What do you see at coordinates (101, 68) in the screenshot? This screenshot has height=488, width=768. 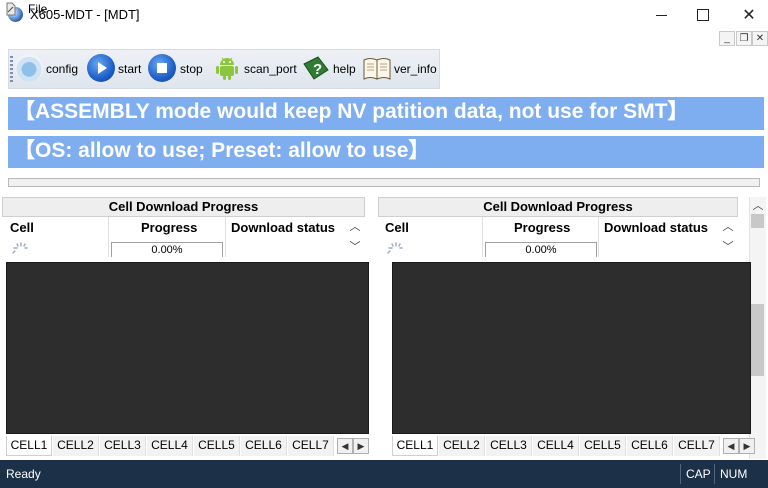 I see `play-icon` at bounding box center [101, 68].